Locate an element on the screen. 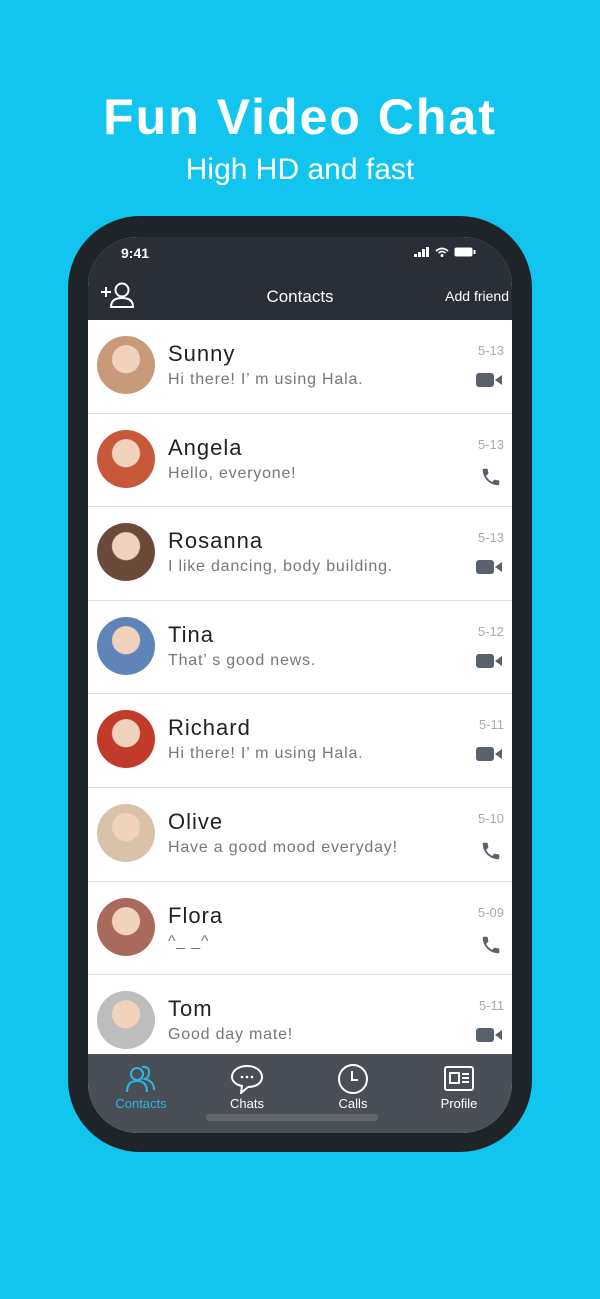  tab-calls: Calls is located at coordinates (353, 1093).